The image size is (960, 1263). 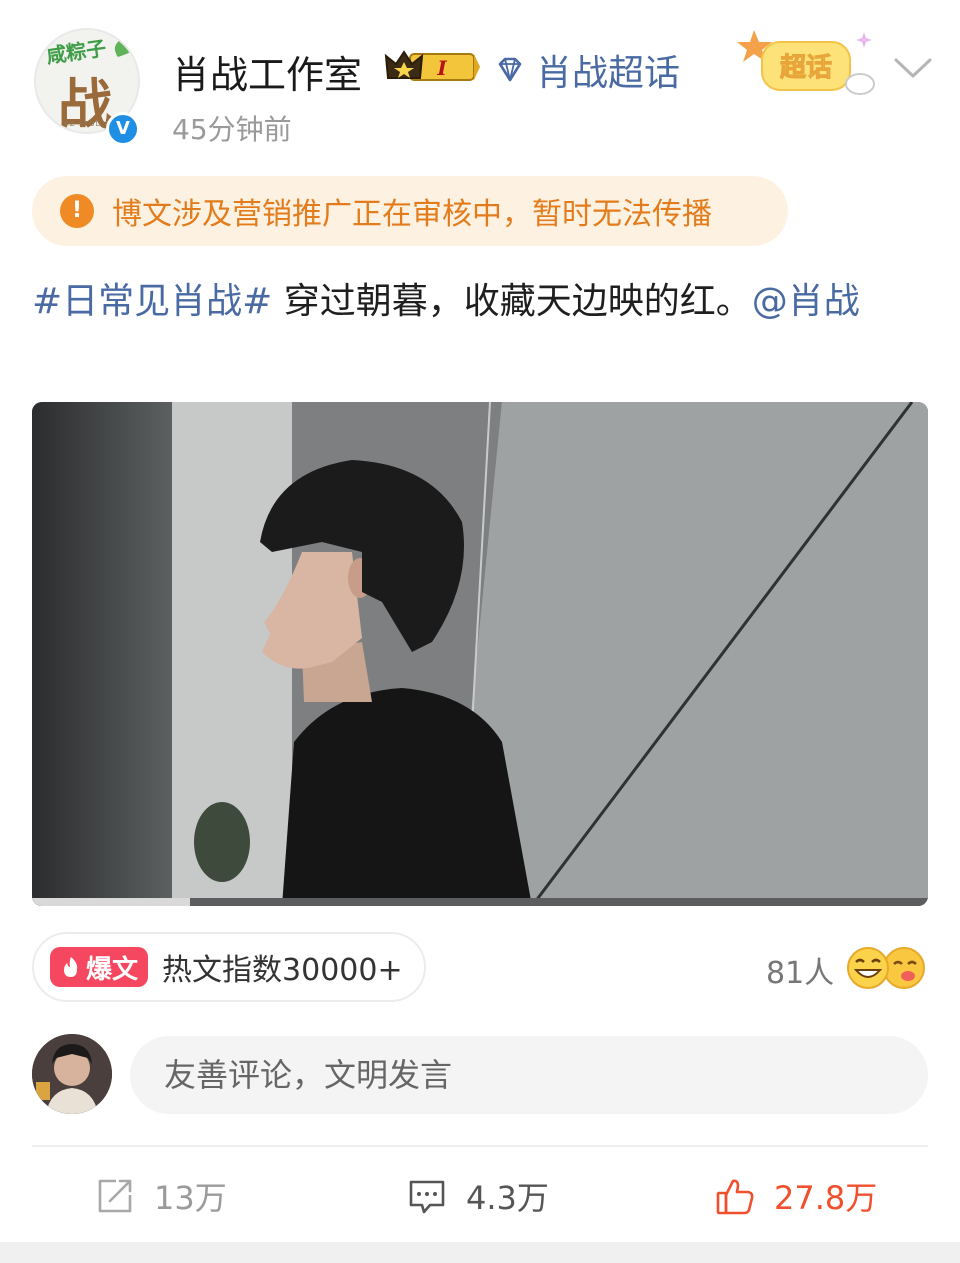 What do you see at coordinates (480, 1252) in the screenshot?
I see `bottom-separator` at bounding box center [480, 1252].